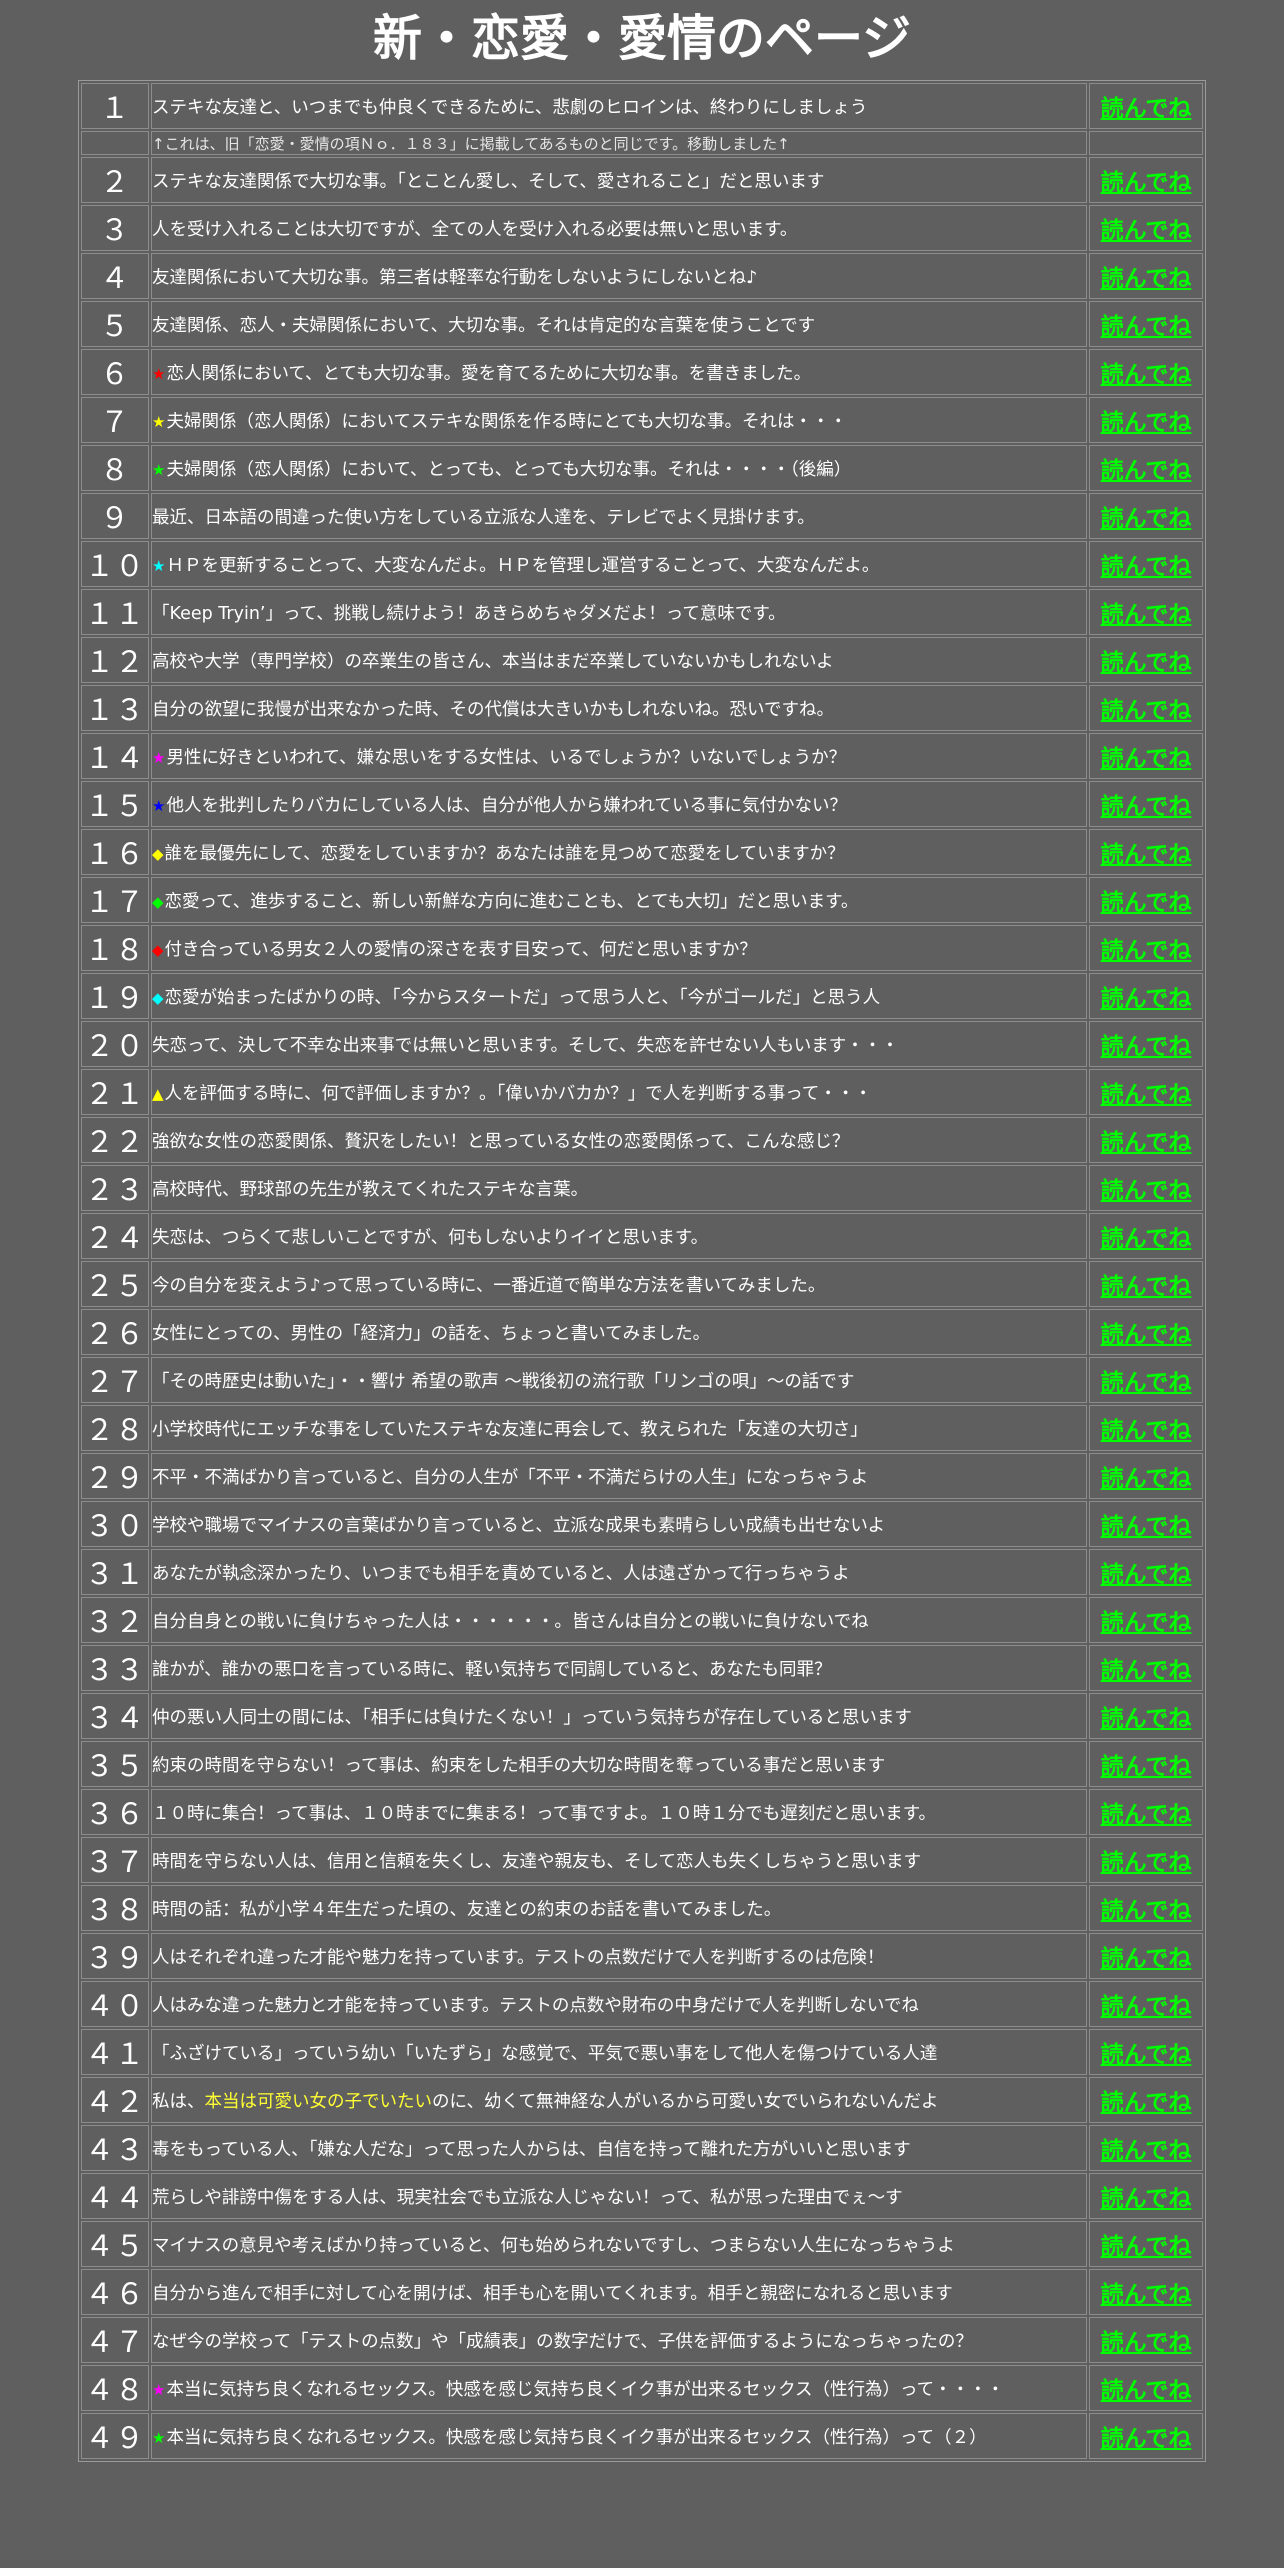 This screenshot has height=2568, width=1284. Describe the element at coordinates (619, 1236) in the screenshot. I see `item-title: 失恋は、つらくて悲しいことですが、何もしないよりイイと思います。` at that location.